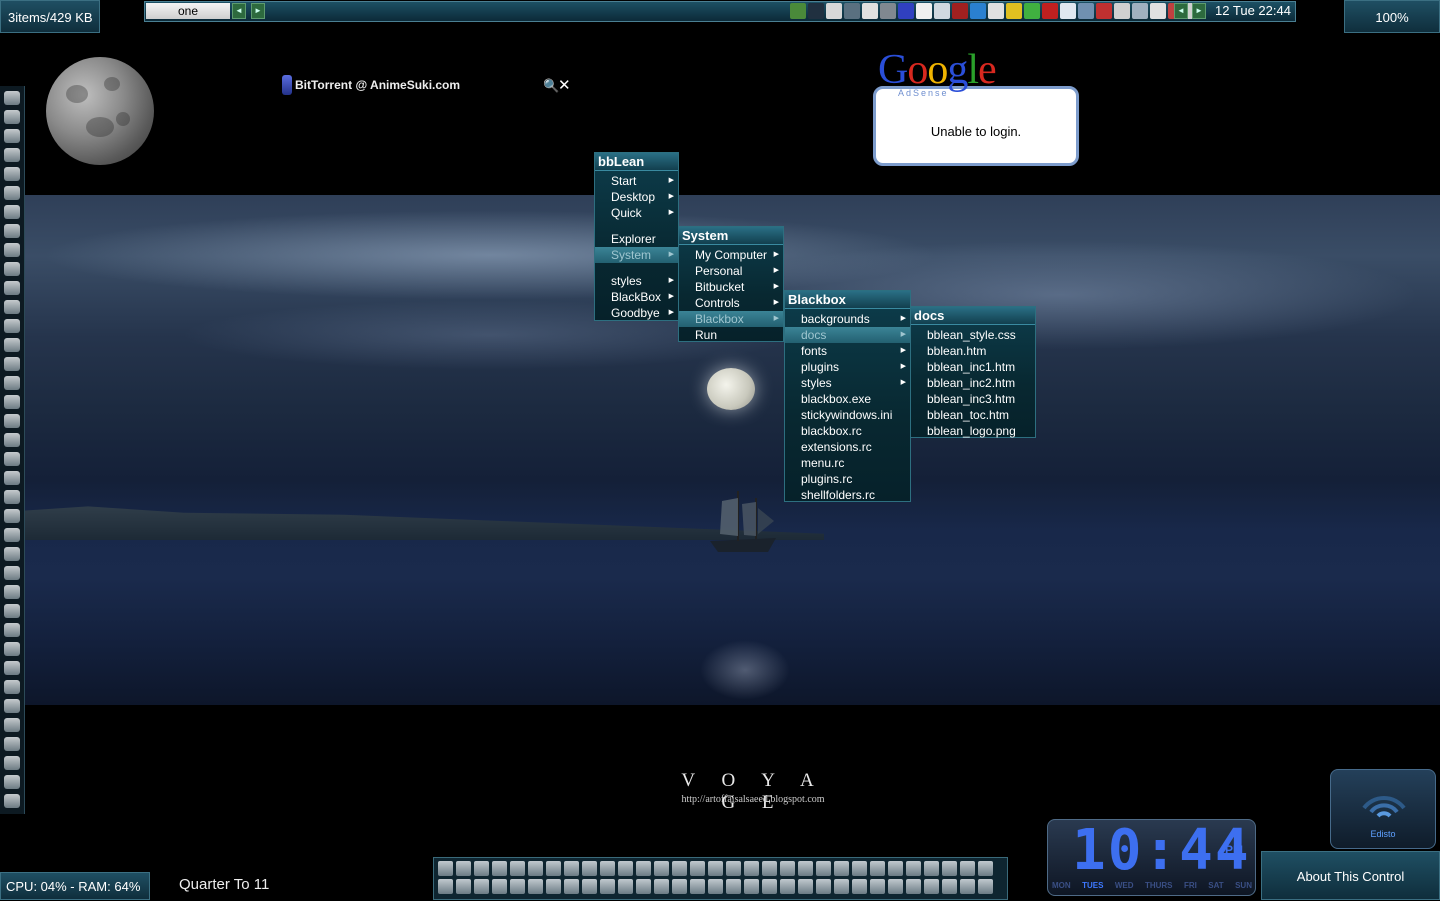  Describe the element at coordinates (564, 85) in the screenshot. I see `close-icon: ✕` at that location.